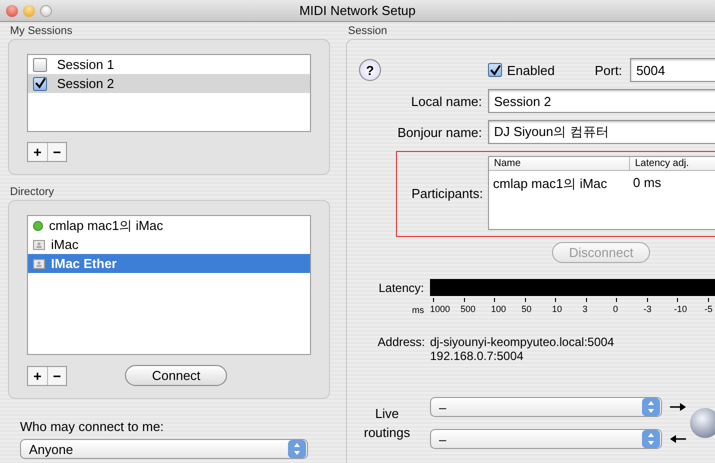  What do you see at coordinates (672, 70) in the screenshot?
I see `port-field: 5004` at bounding box center [672, 70].